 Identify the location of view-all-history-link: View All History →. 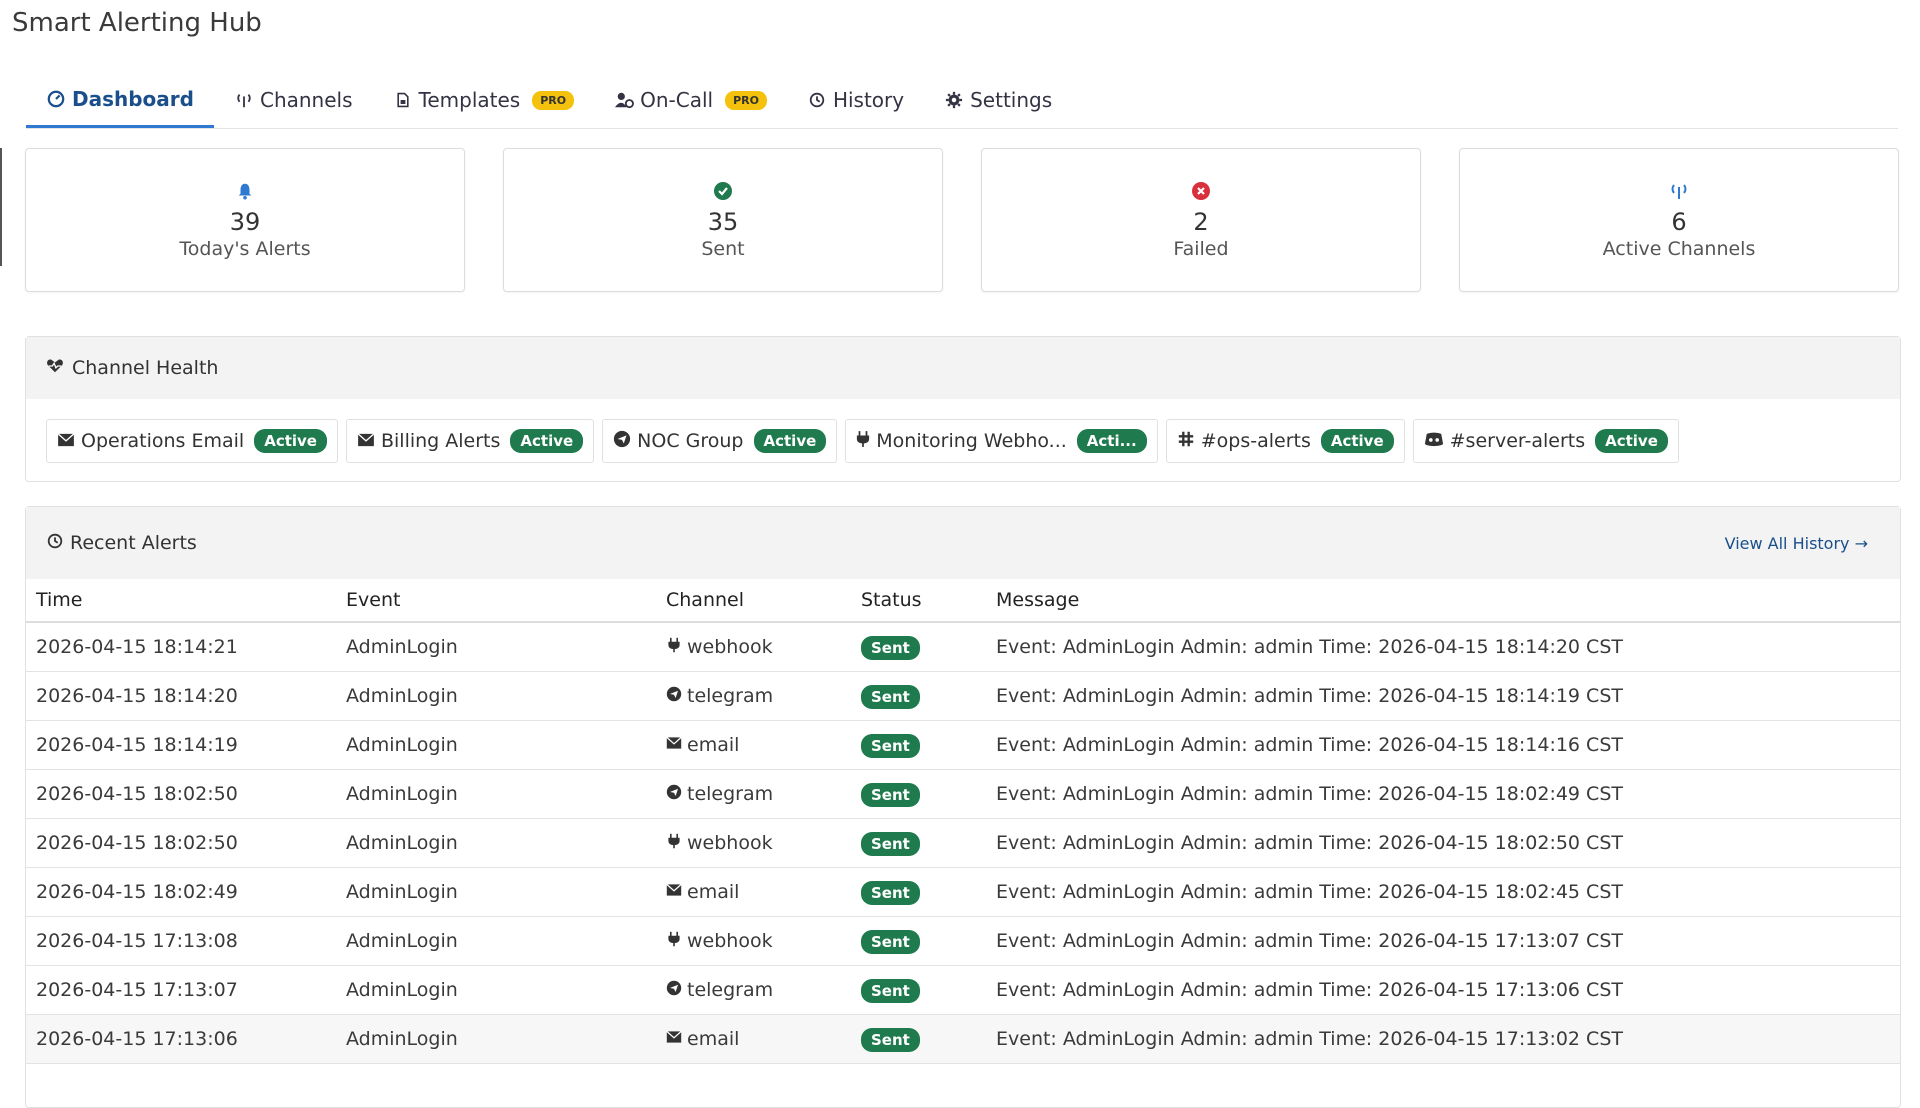
(1796, 543).